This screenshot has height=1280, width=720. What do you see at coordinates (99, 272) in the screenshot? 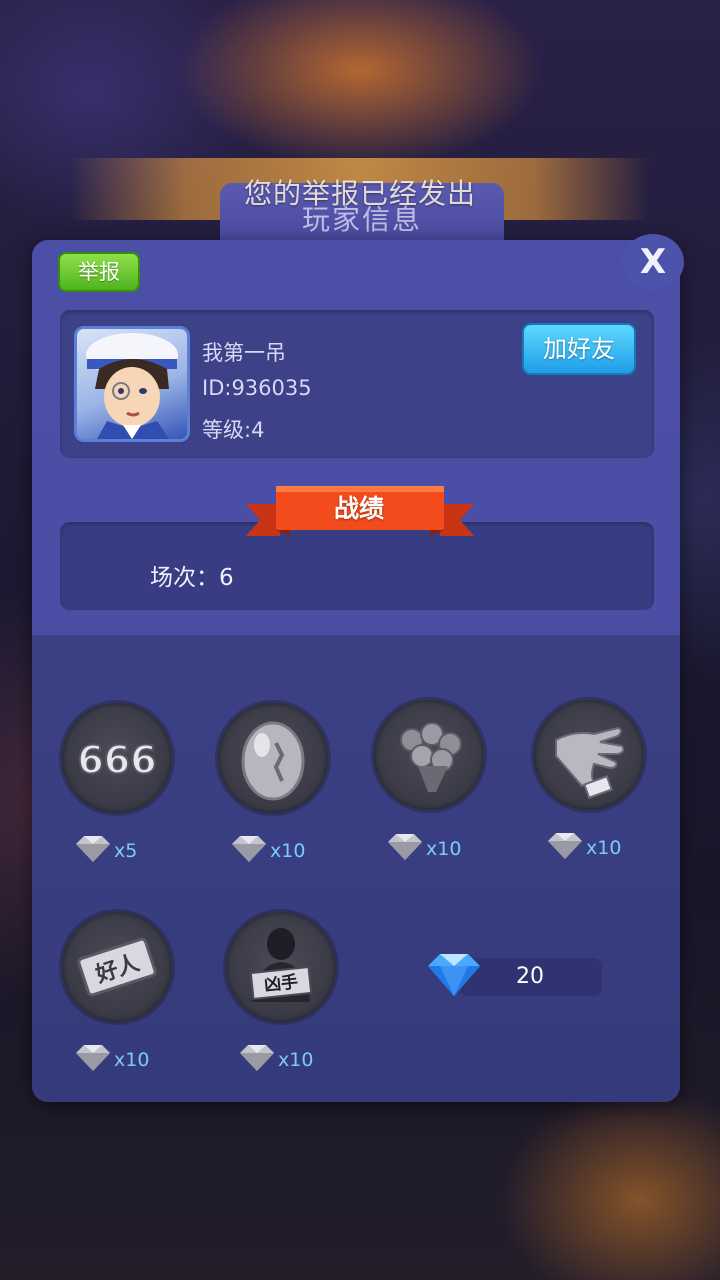
I see `report-button: 举报` at bounding box center [99, 272].